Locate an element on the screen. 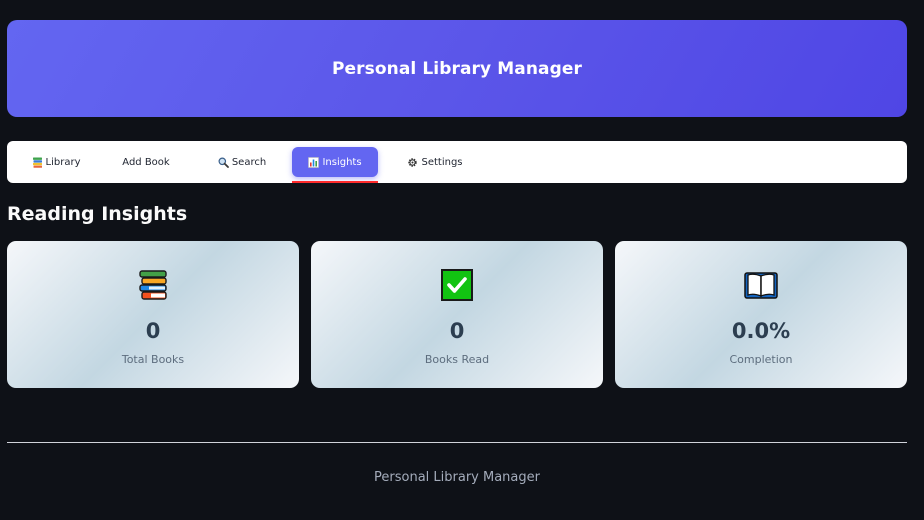 The image size is (924, 520). tab-settings-label: Settings is located at coordinates (442, 162).